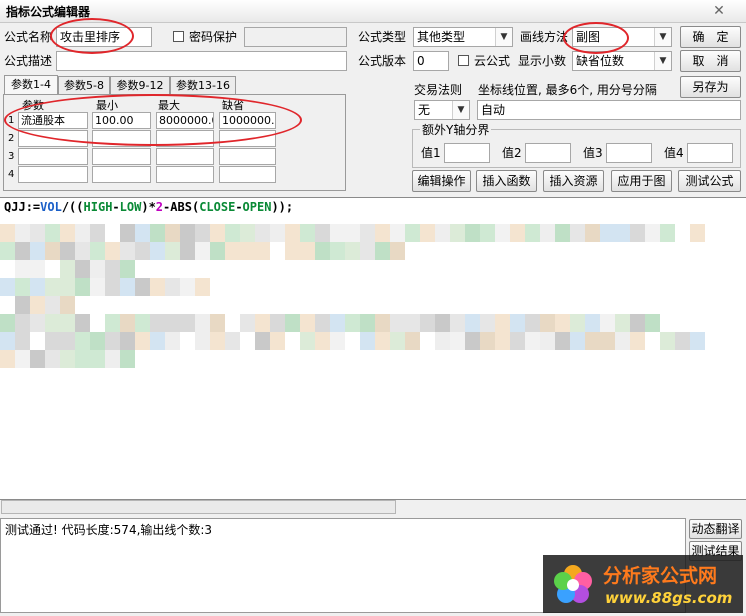 The width and height of the screenshot is (746, 616). Describe the element at coordinates (51, 207) in the screenshot. I see `code-token: VOL` at that location.